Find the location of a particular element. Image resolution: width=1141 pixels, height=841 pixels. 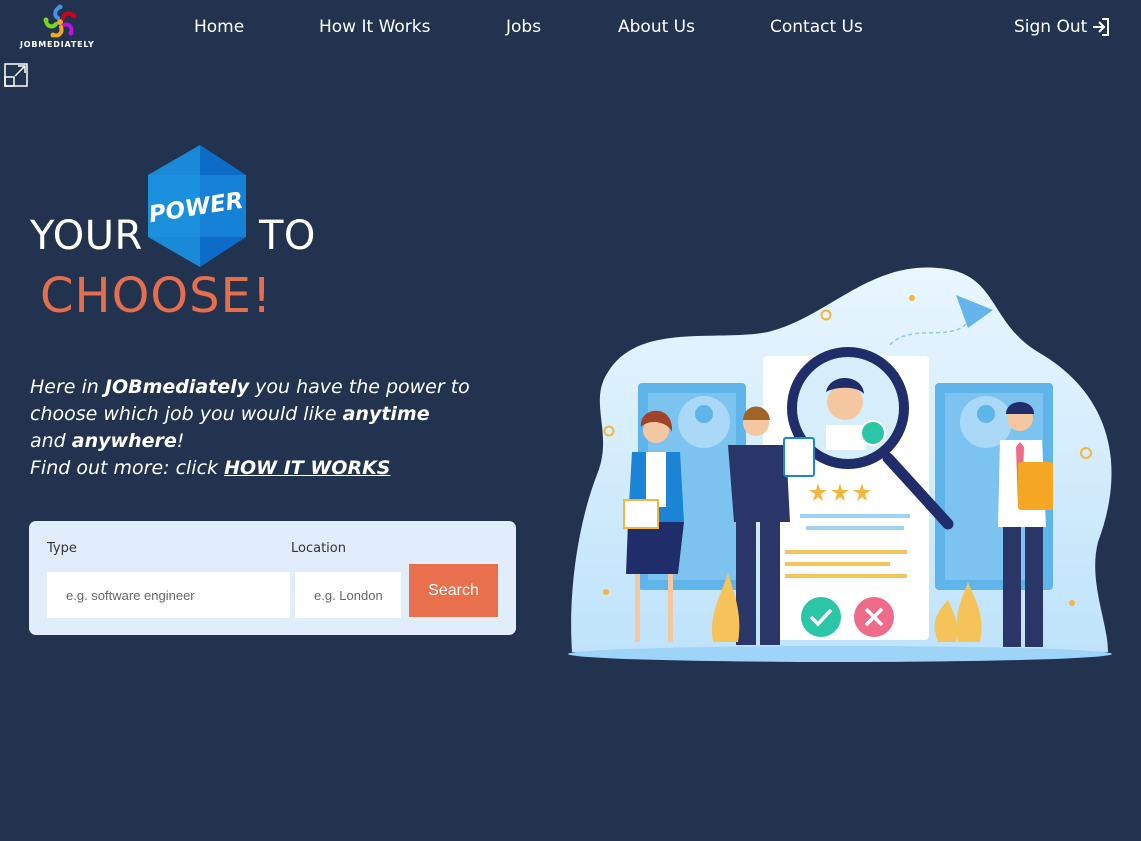

logo-icon is located at coordinates (60, 21).